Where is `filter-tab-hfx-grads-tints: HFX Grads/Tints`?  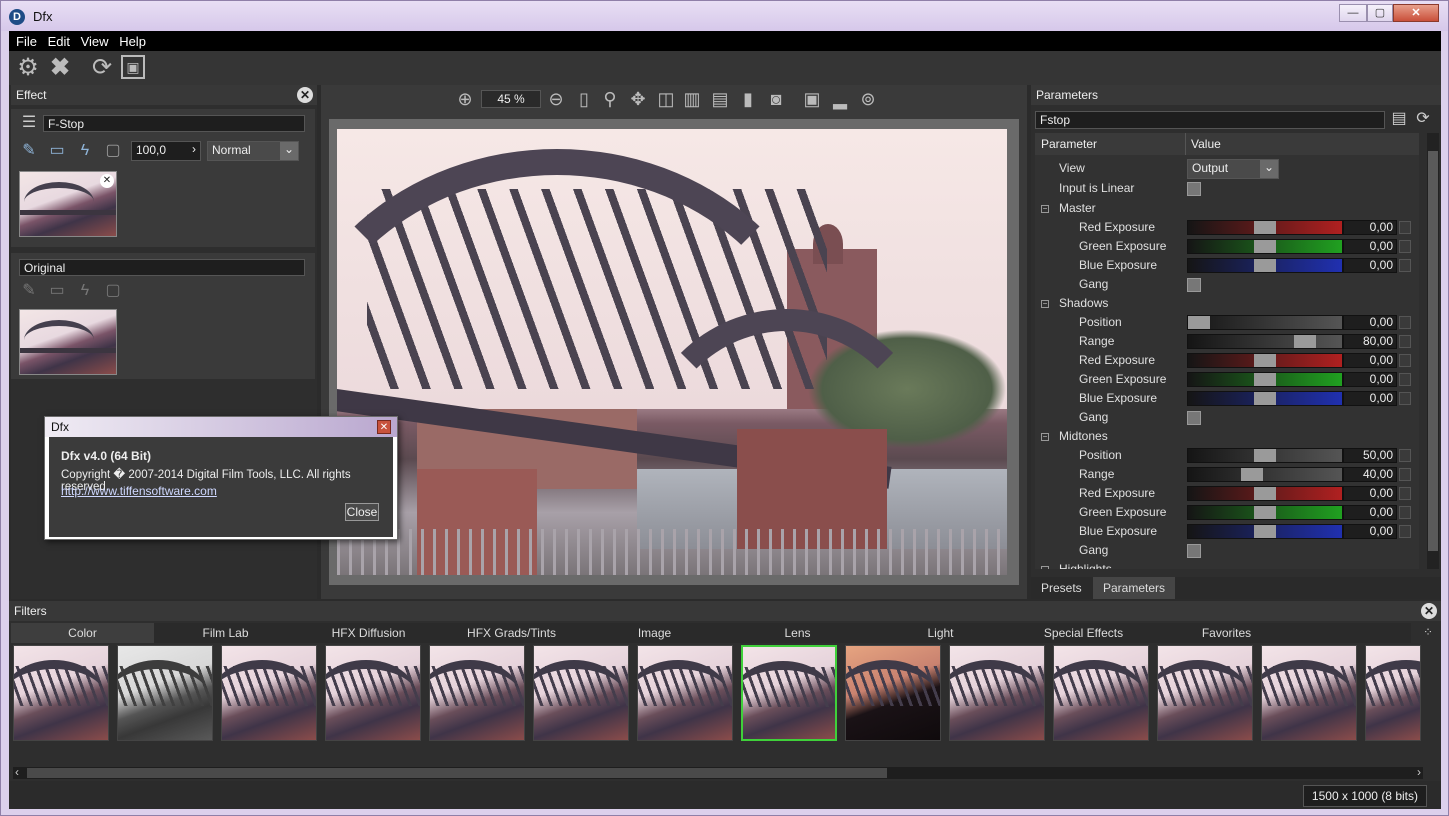
filter-tab-hfx-grads-tints: HFX Grads/Tints is located at coordinates (511, 633).